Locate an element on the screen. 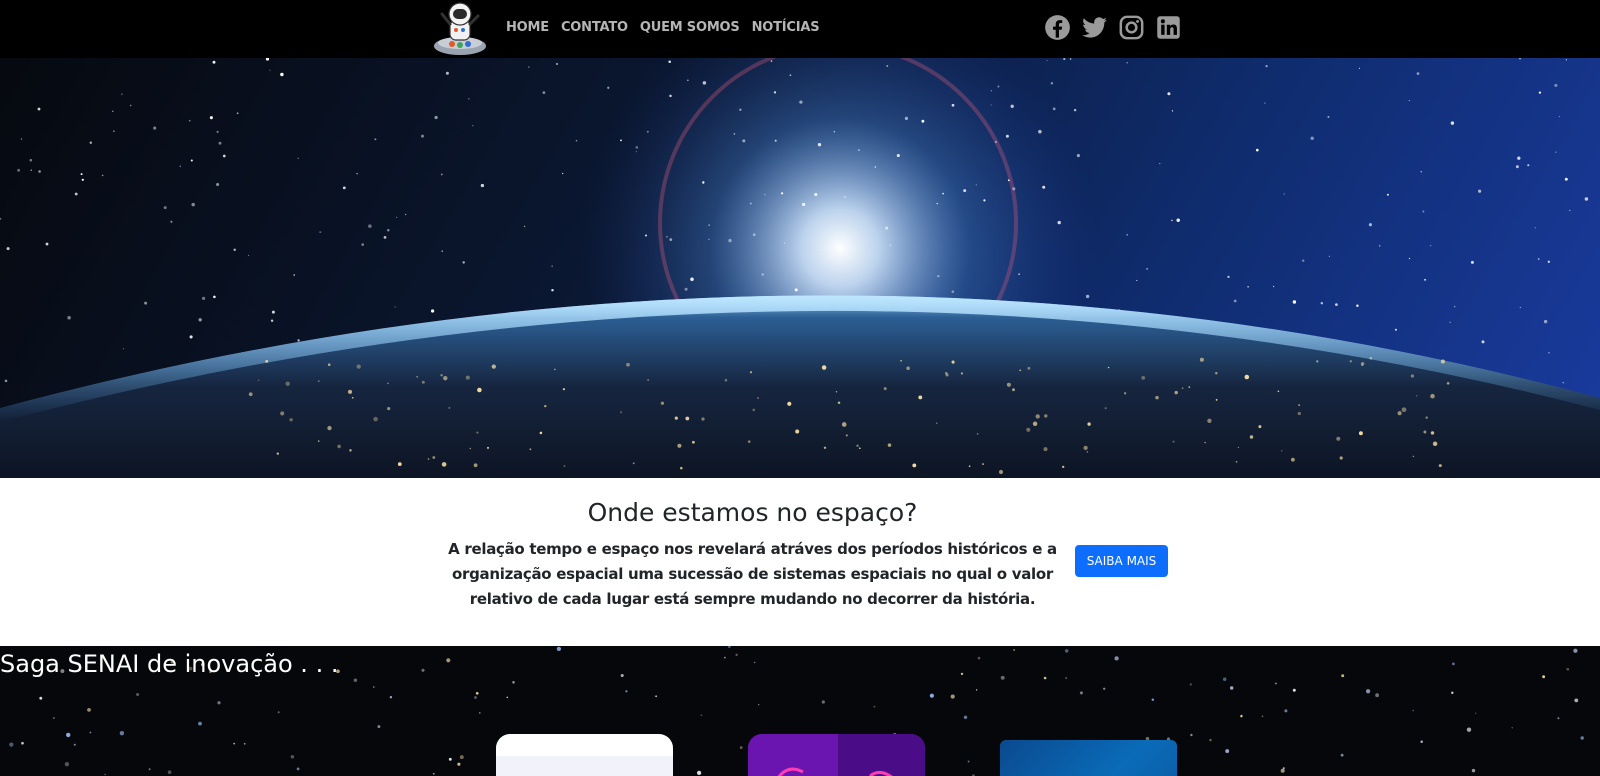  card-1-image is located at coordinates (584, 755).